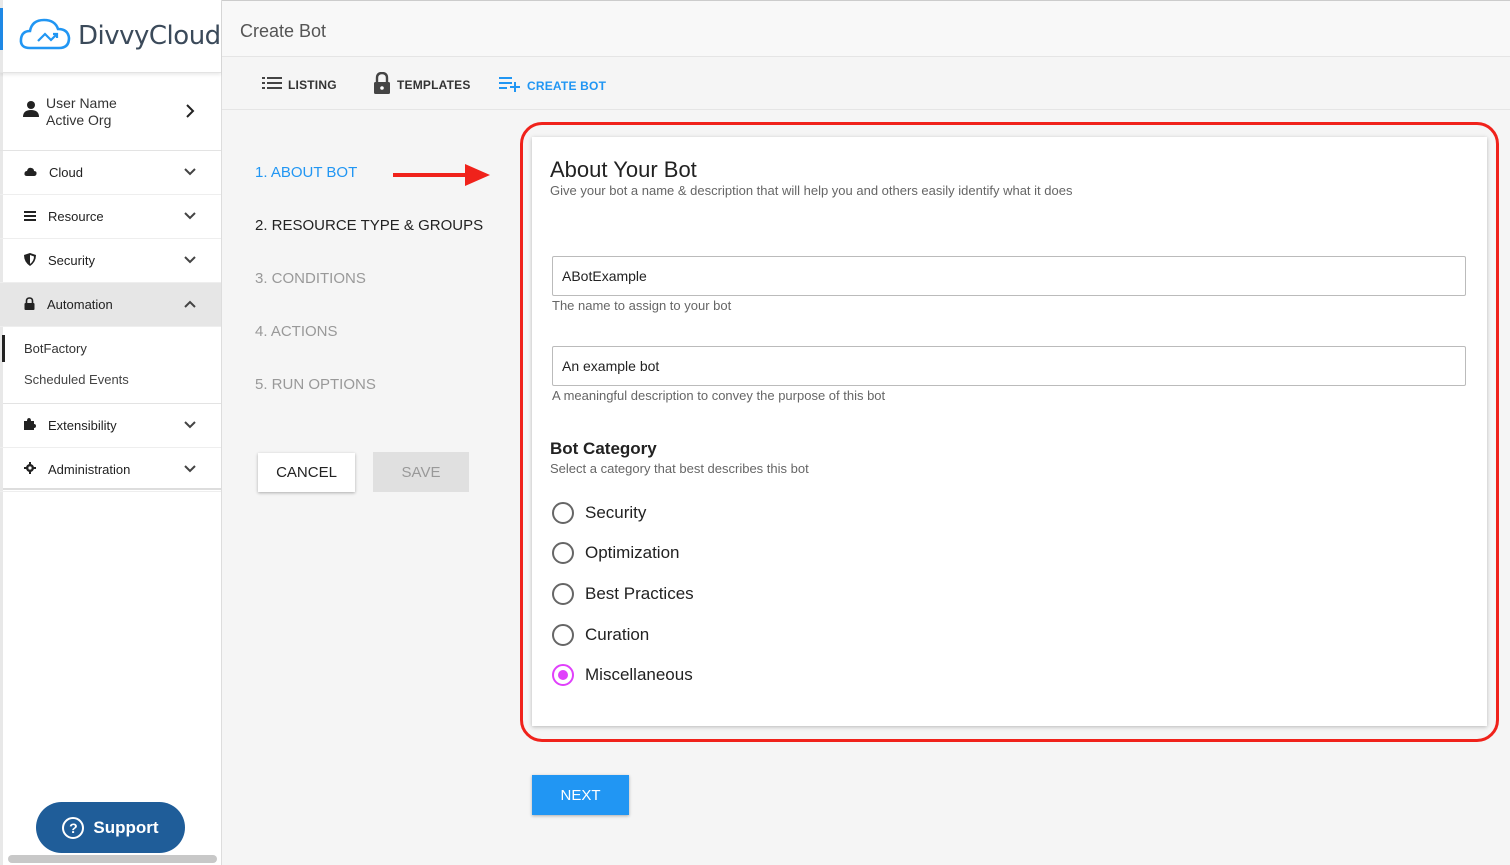 This screenshot has height=865, width=1510. I want to click on tab-label: CREATE BOT, so click(567, 85).